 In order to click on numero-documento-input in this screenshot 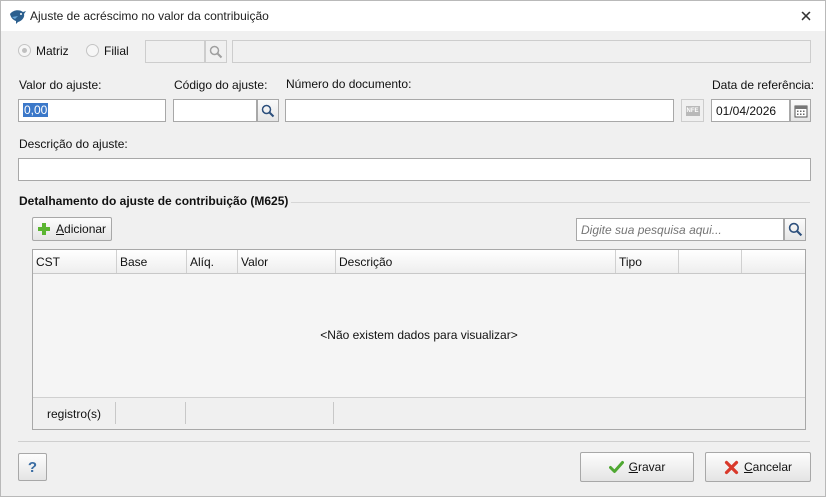, I will do `click(479, 110)`.